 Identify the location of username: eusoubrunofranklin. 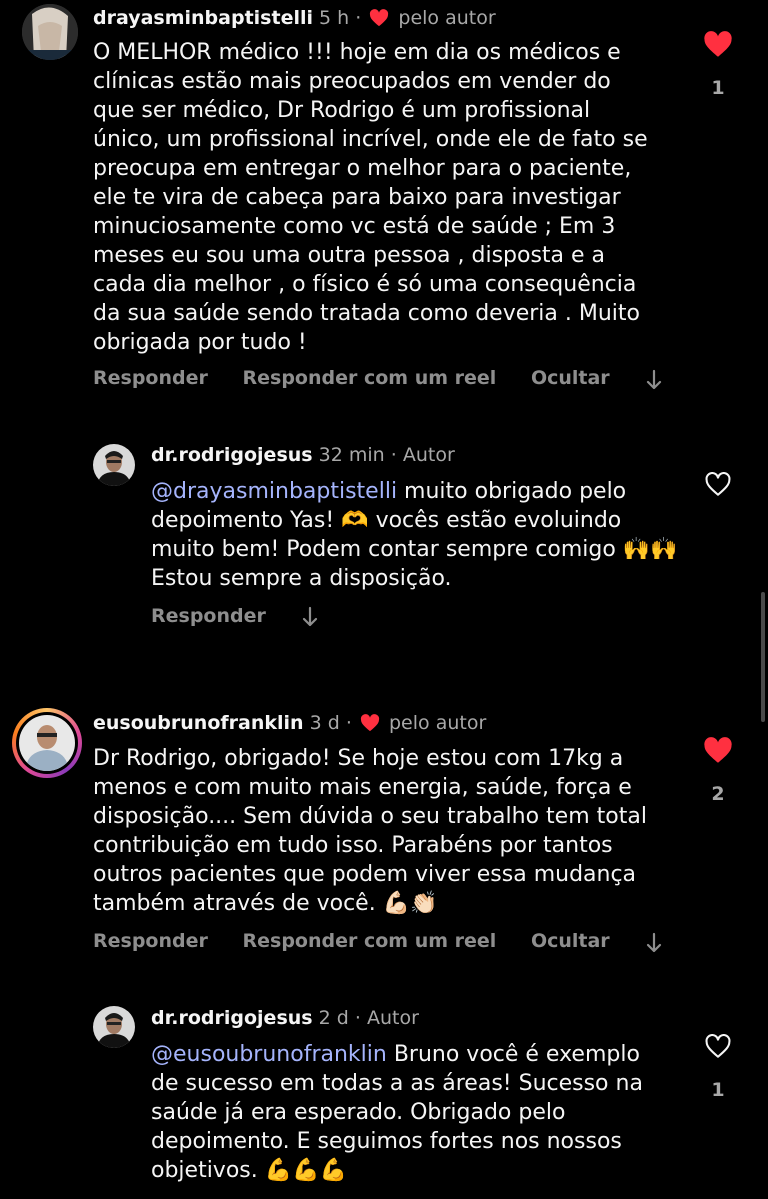
(198, 723).